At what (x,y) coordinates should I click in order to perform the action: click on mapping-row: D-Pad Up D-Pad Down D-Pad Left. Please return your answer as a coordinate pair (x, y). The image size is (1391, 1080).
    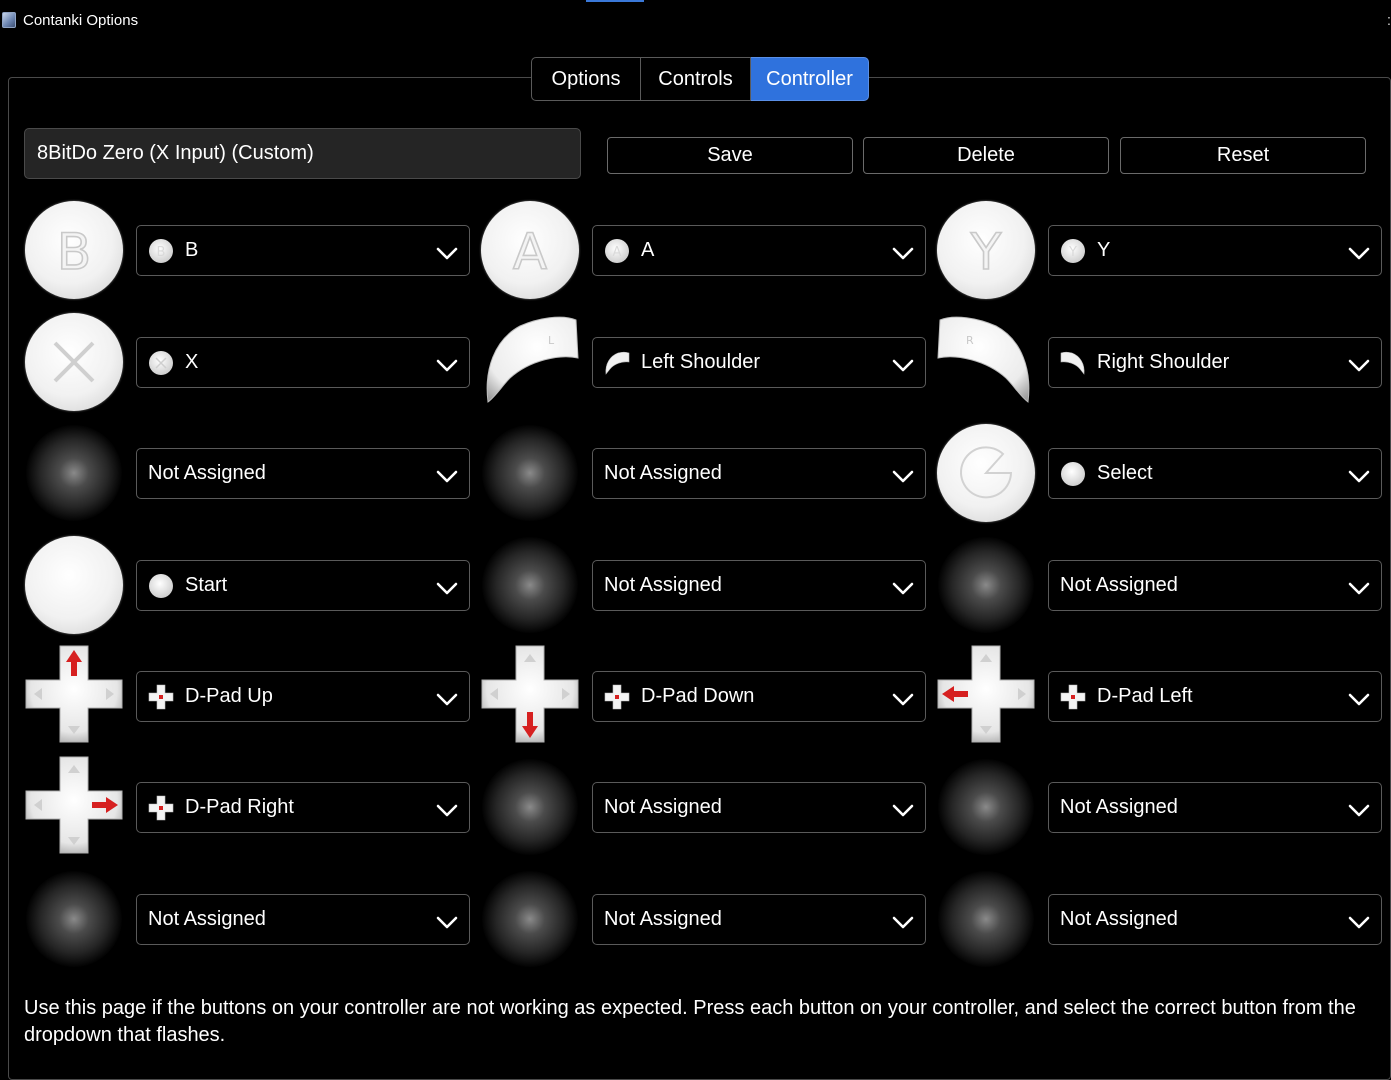
    Looking at the image, I should click on (704, 696).